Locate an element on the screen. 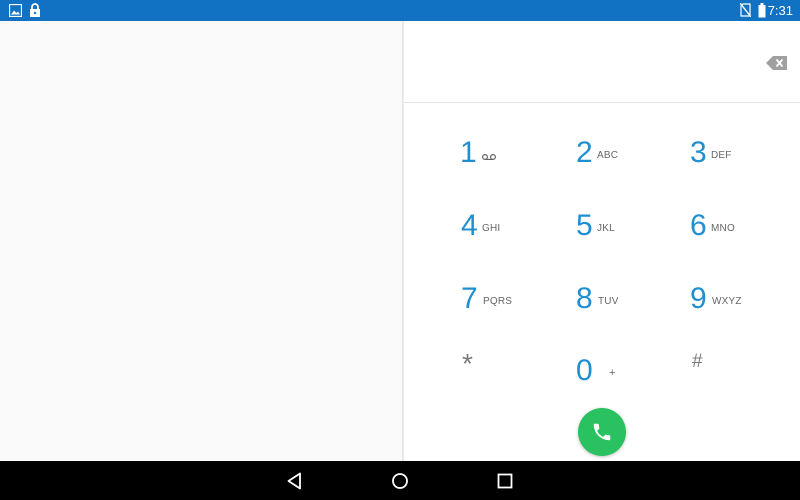  key-digit: 6 is located at coordinates (698, 225).